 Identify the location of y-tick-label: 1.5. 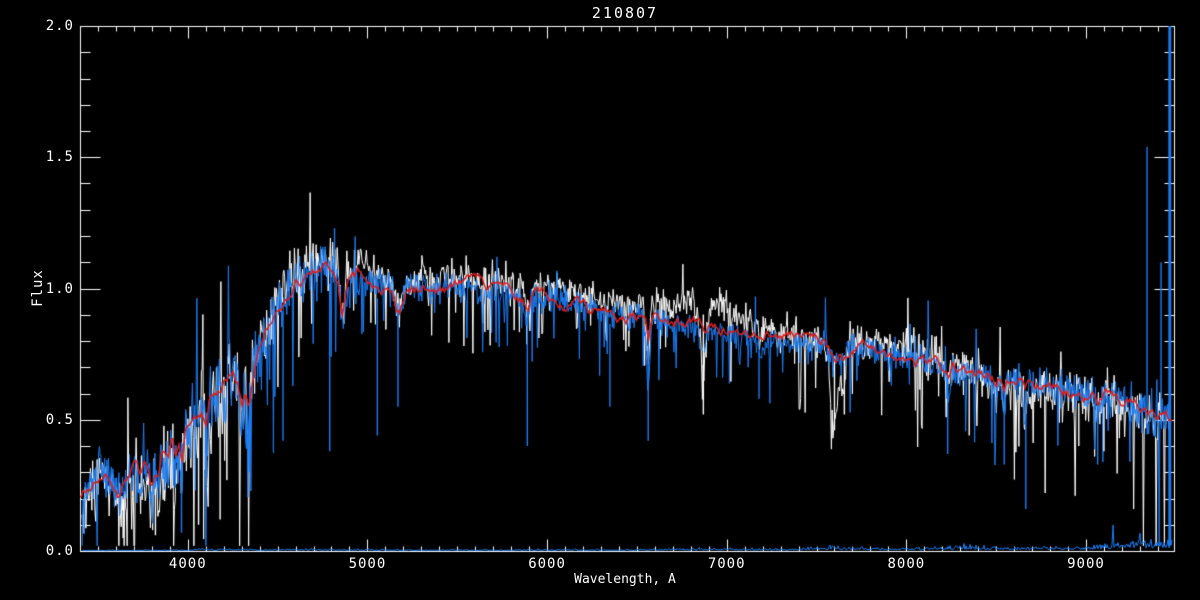
(59, 157).